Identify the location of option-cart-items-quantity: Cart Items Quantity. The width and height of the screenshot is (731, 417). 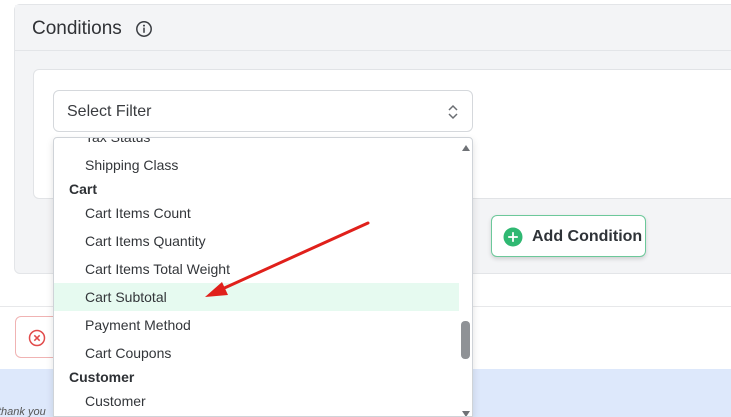
(256, 241).